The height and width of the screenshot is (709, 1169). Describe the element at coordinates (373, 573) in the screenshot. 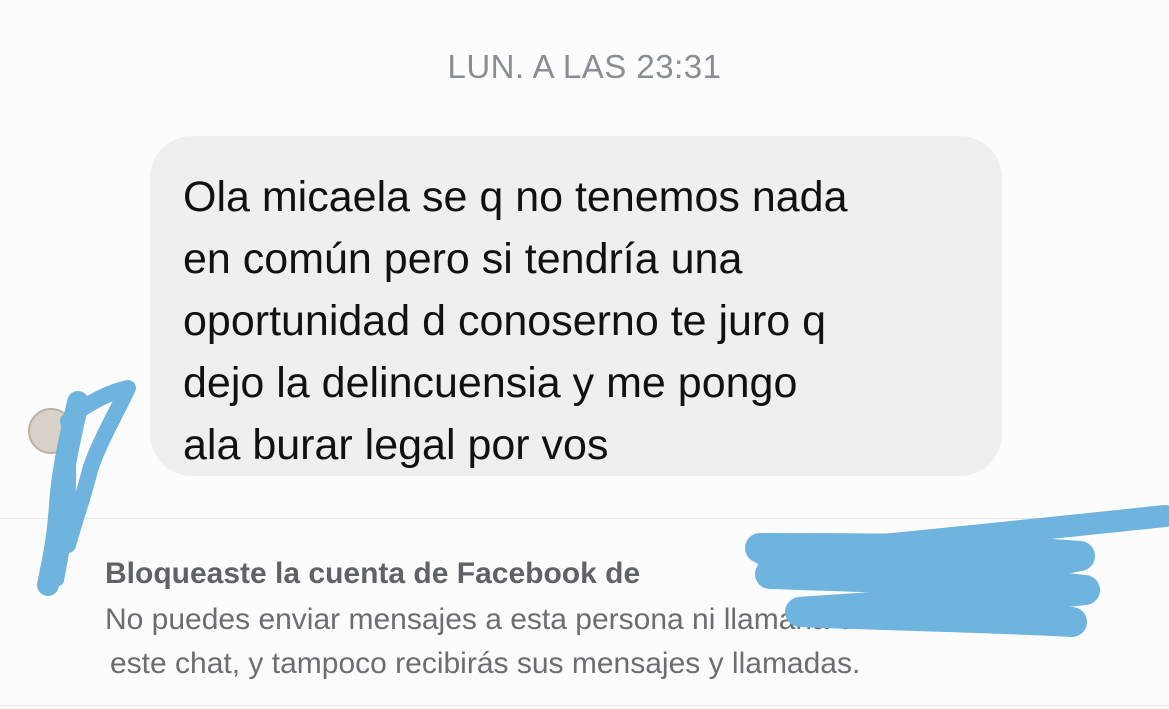

I see `block-notice-title: Bloqueaste la cuenta de Facebook de` at that location.